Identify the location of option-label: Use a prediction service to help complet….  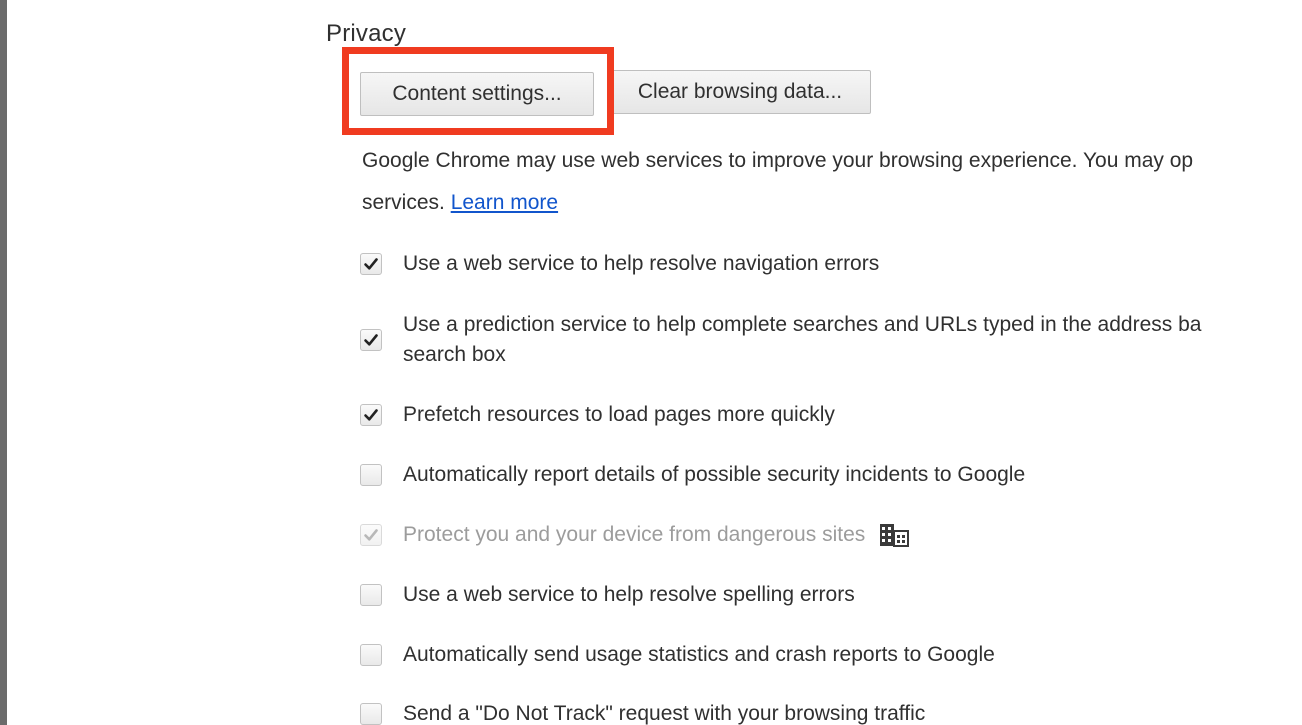
(802, 324).